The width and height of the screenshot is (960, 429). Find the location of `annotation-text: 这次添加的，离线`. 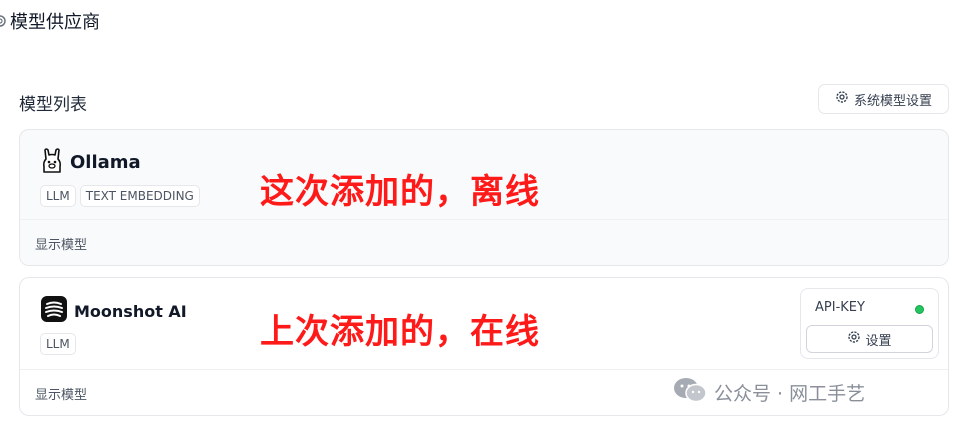

annotation-text: 这次添加的，离线 is located at coordinates (400, 192).